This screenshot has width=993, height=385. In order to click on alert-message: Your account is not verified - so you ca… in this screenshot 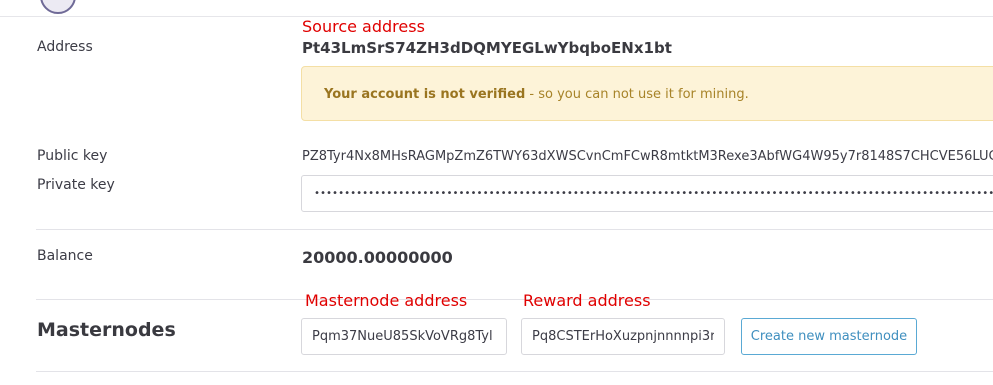, I will do `click(536, 94)`.